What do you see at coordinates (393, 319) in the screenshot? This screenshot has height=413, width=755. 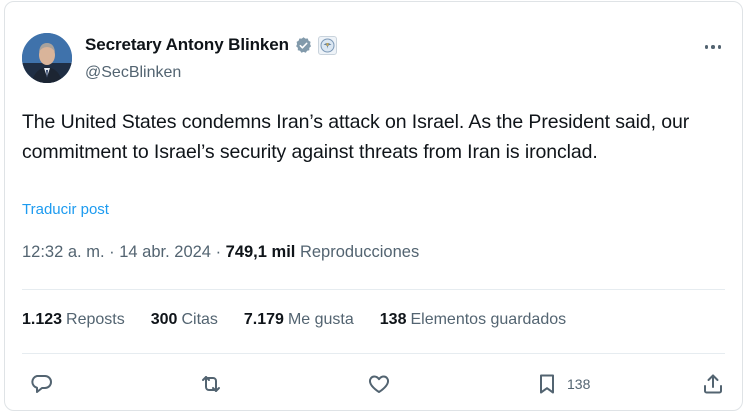 I see `bookmarks-count: 138` at bounding box center [393, 319].